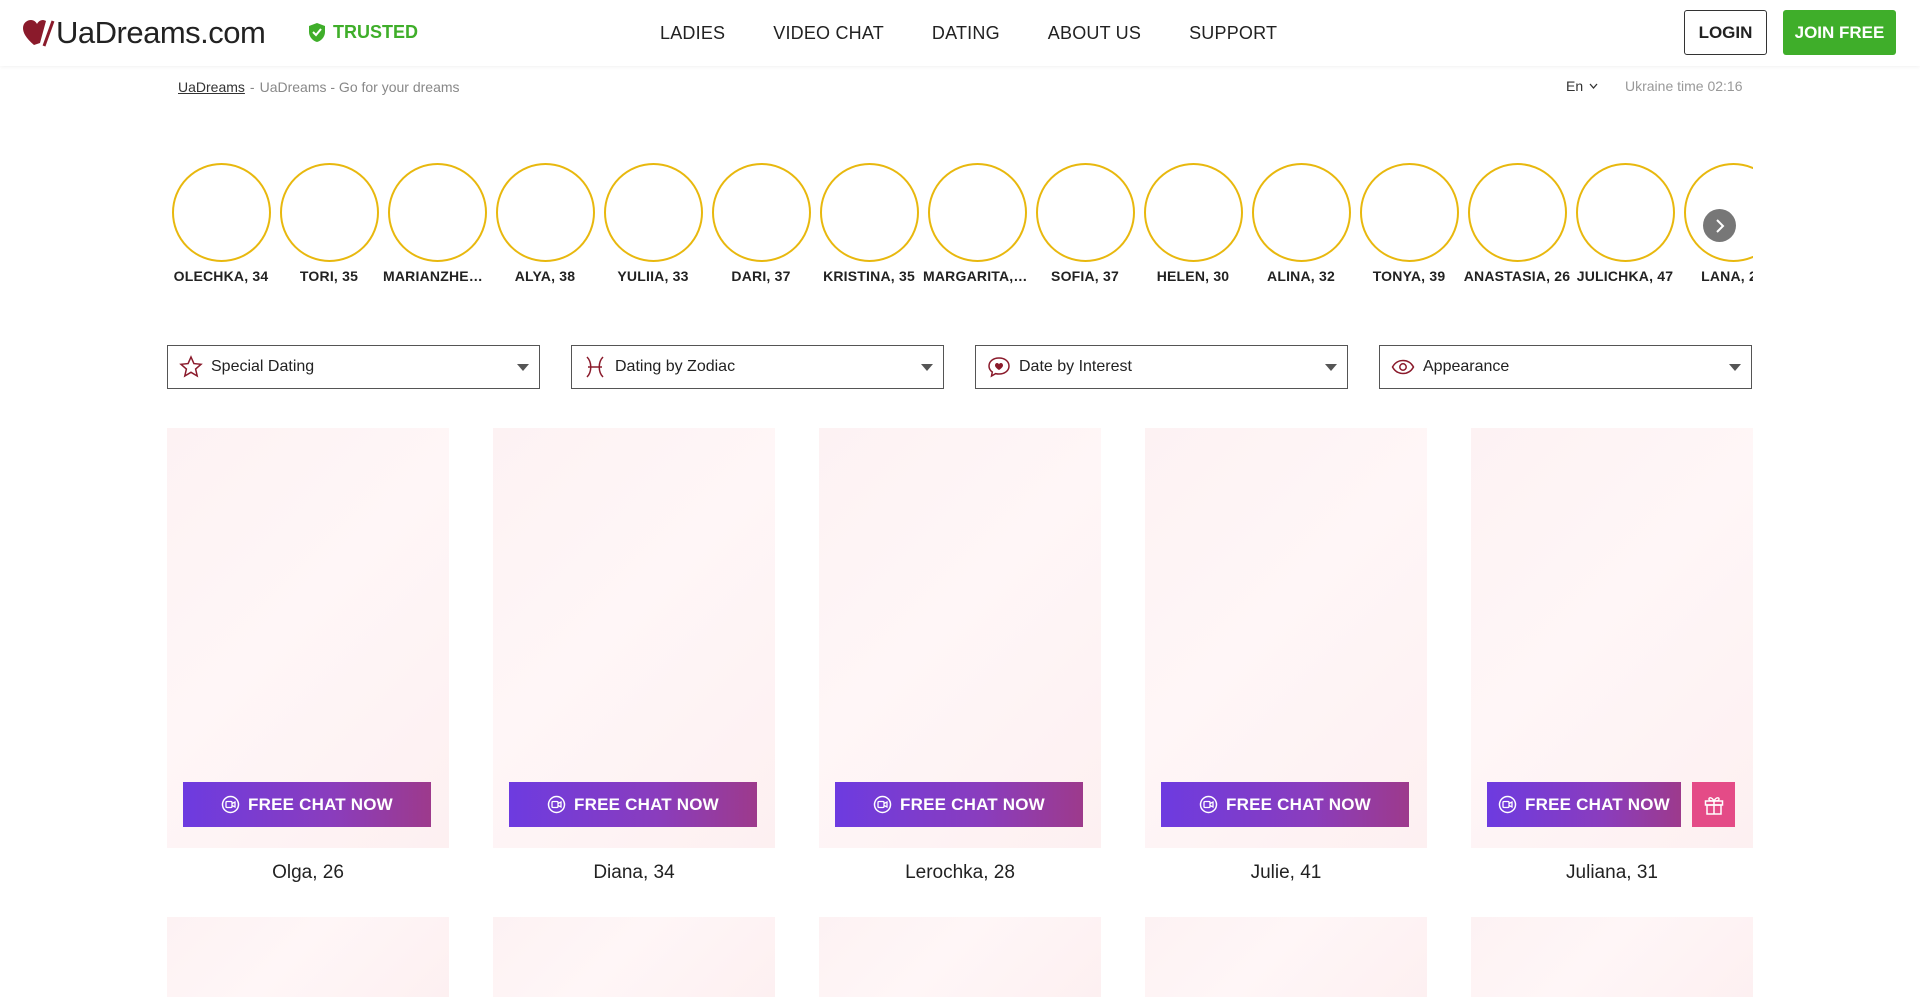 This screenshot has width=1920, height=997. I want to click on profile-card: FREE CHAT NOW Lerochka, 28, so click(960, 655).